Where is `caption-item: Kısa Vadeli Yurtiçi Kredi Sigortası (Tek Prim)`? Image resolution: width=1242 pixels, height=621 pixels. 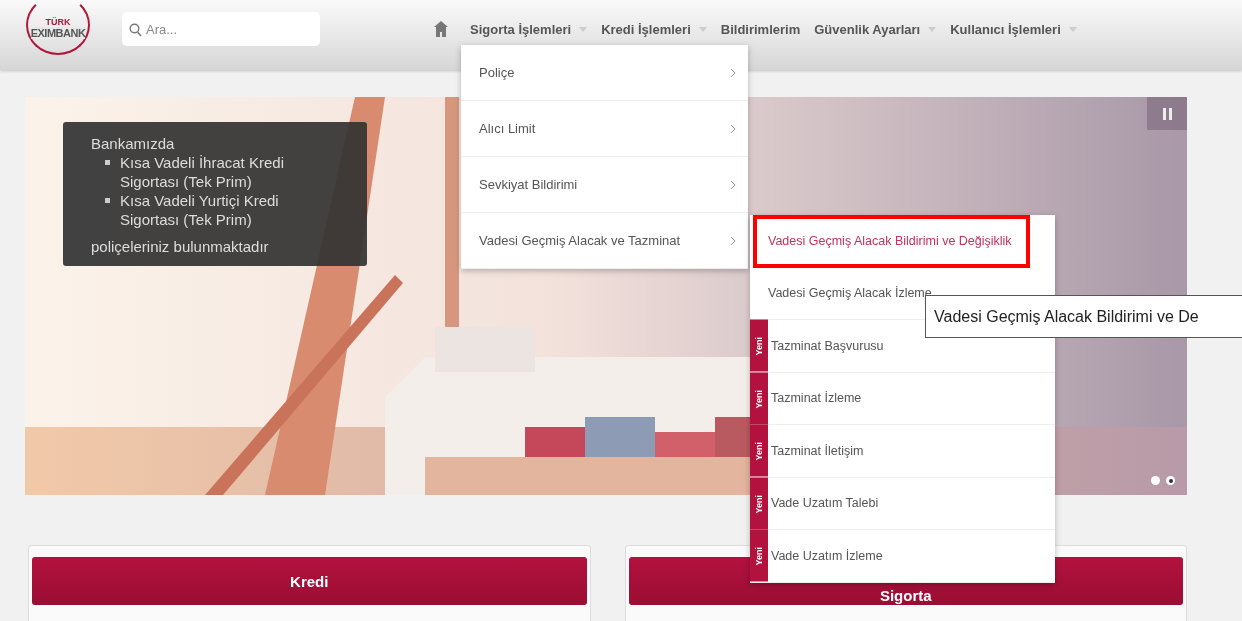
caption-item: Kısa Vadeli Yurtiçi Kredi Sigortası (Tek Prim) is located at coordinates (200, 210).